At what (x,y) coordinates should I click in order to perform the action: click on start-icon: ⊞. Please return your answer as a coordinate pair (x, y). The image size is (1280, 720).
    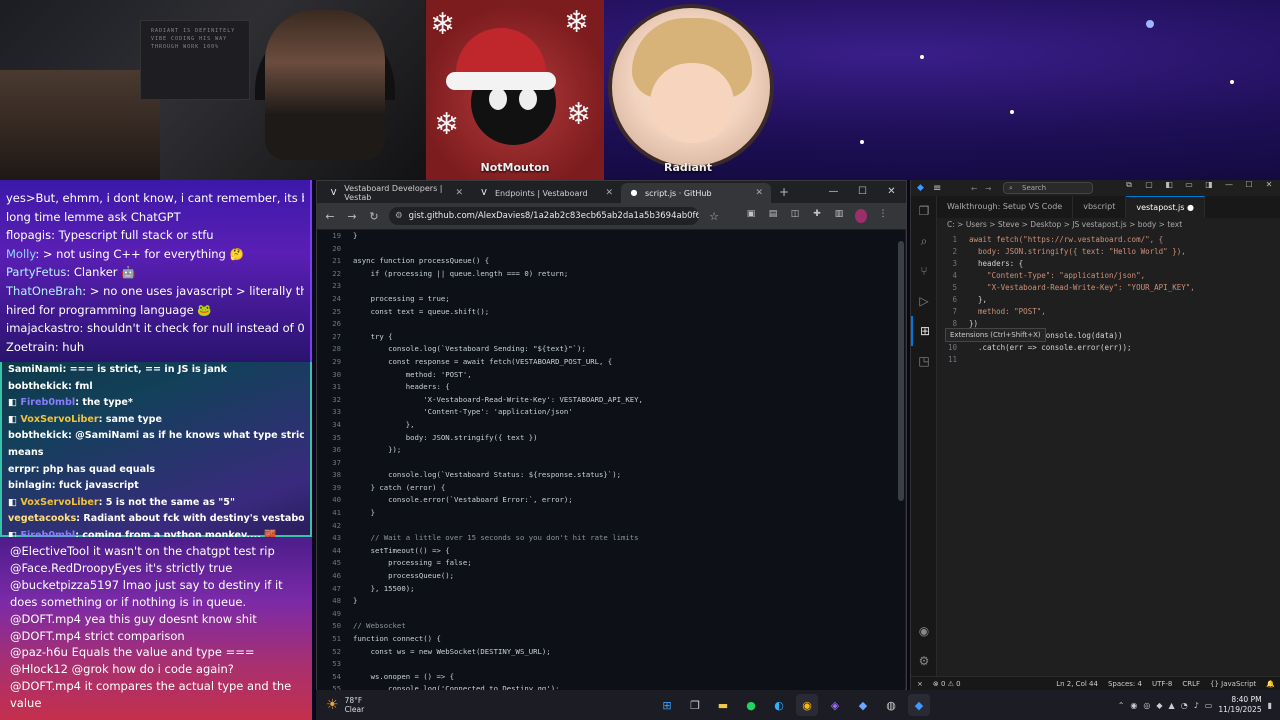
    Looking at the image, I should click on (667, 705).